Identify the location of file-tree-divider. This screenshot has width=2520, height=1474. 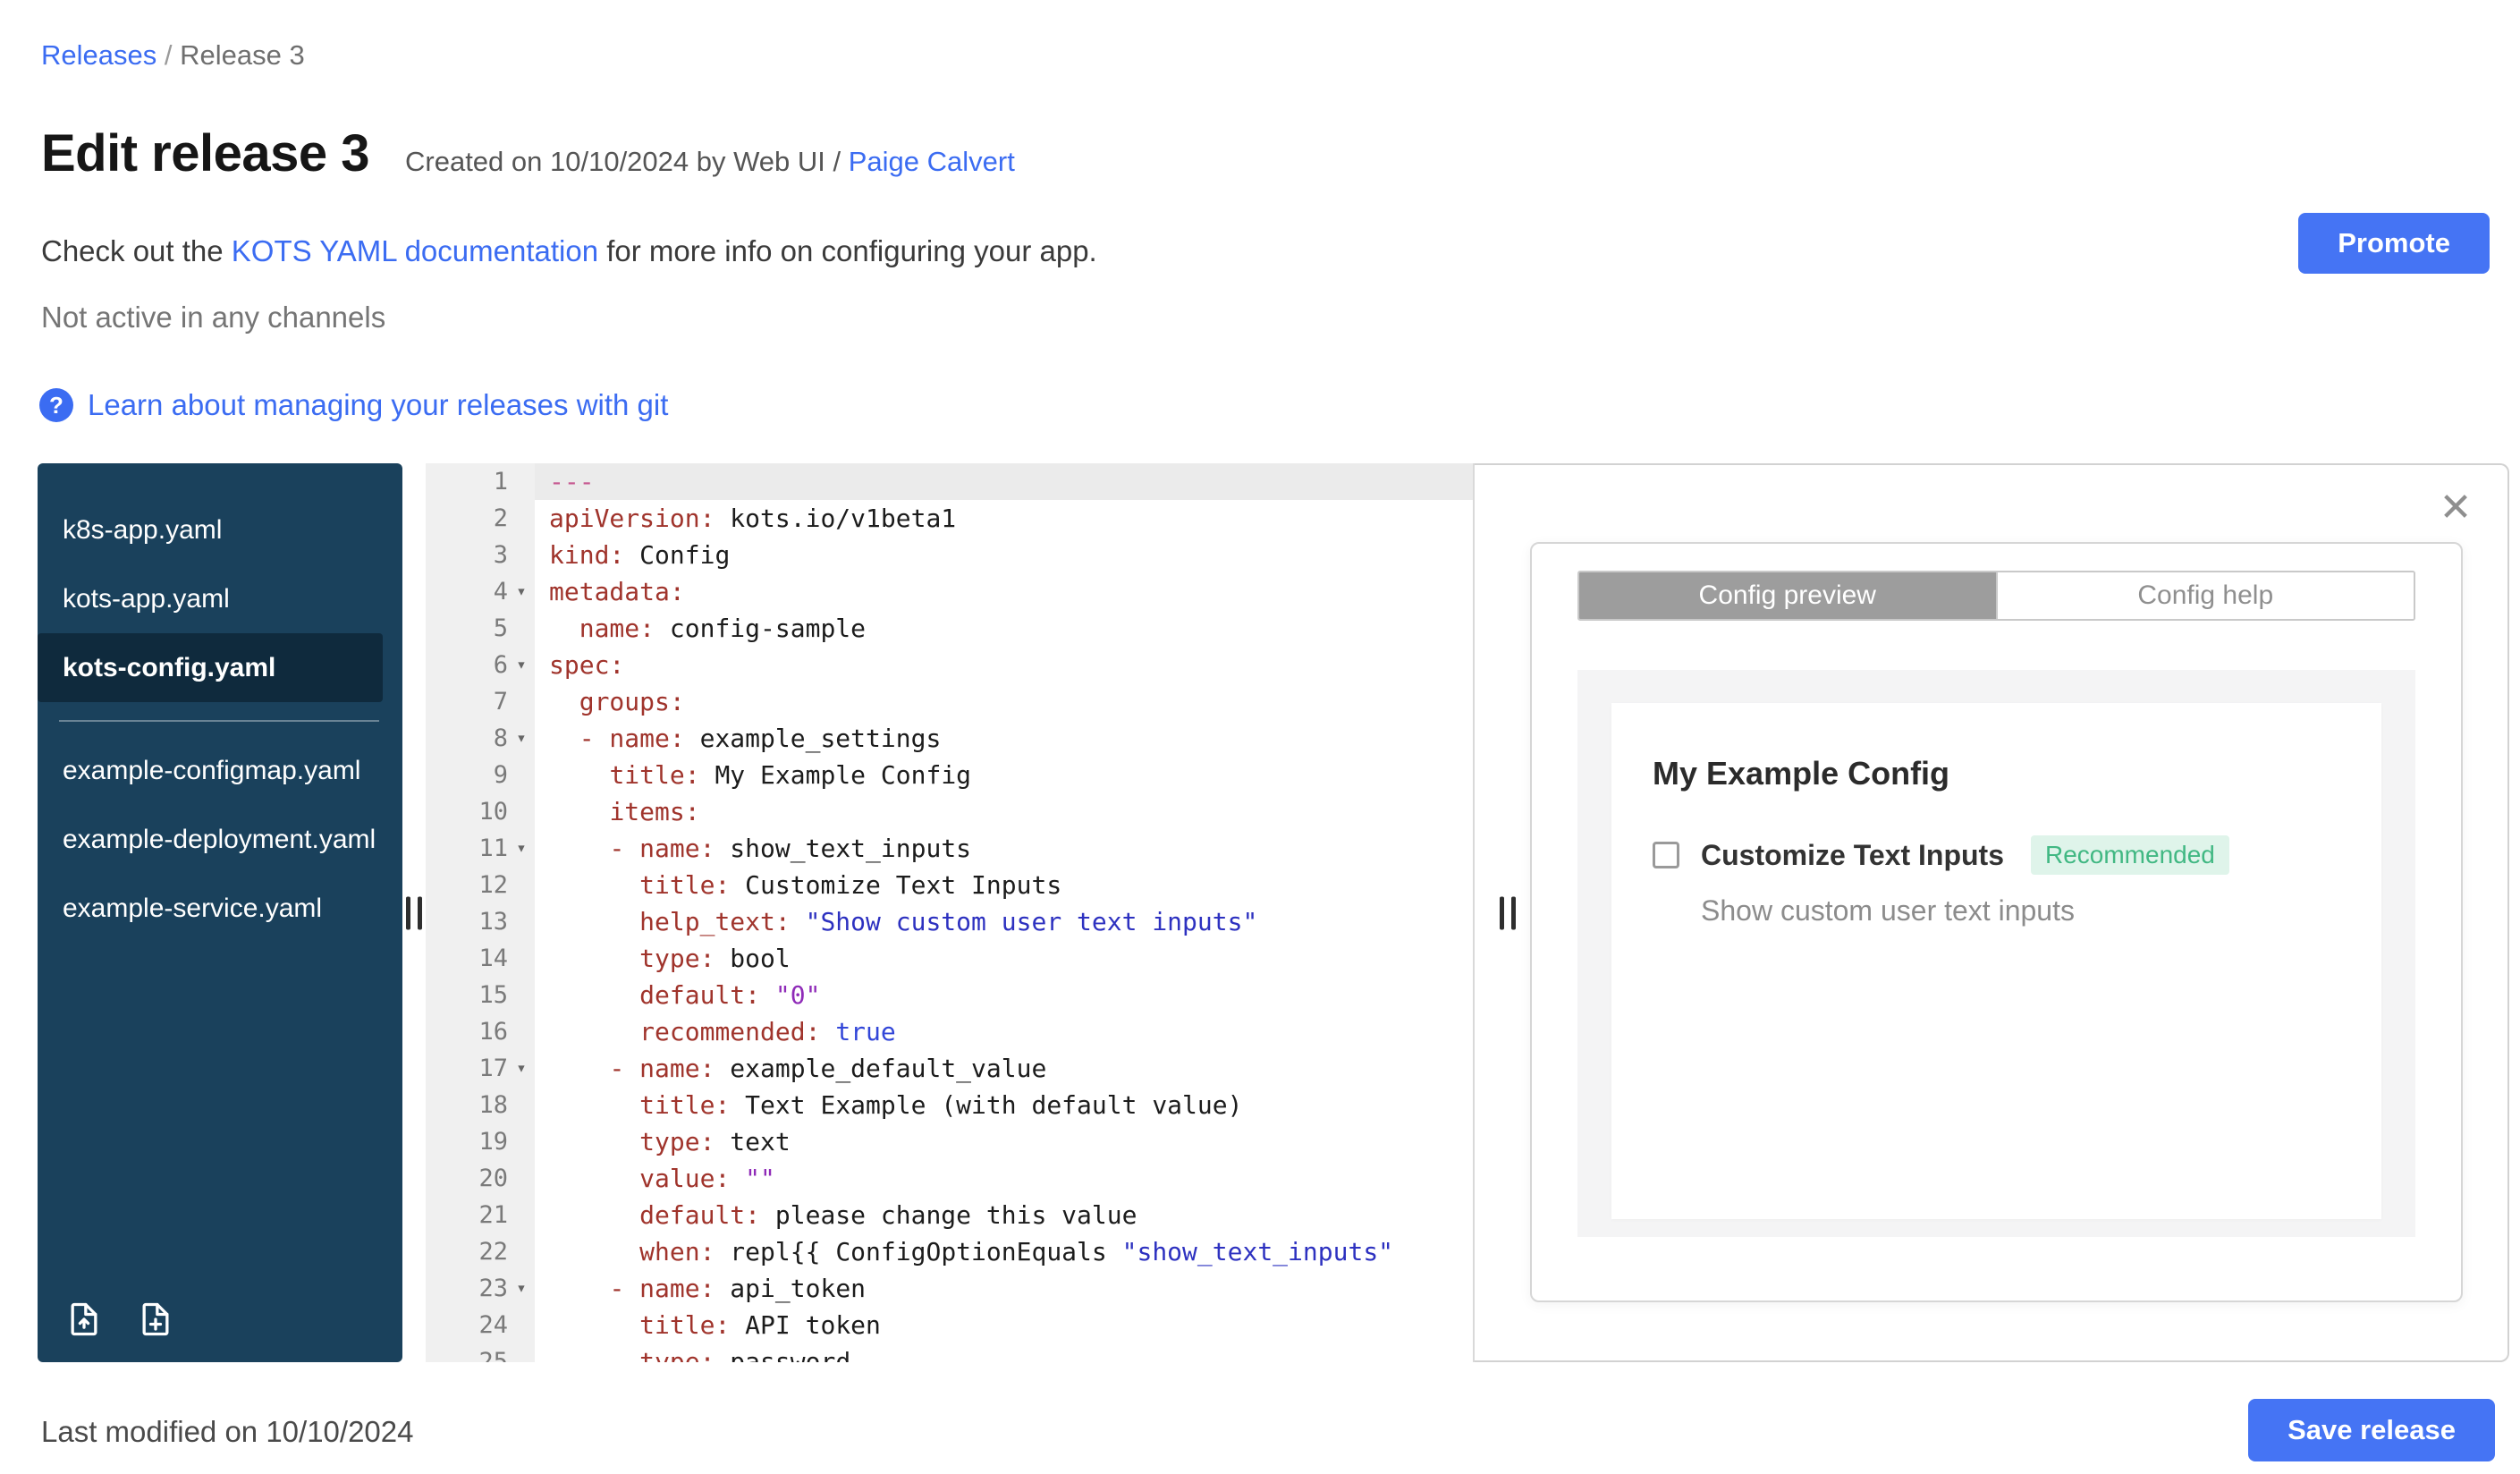
(219, 721).